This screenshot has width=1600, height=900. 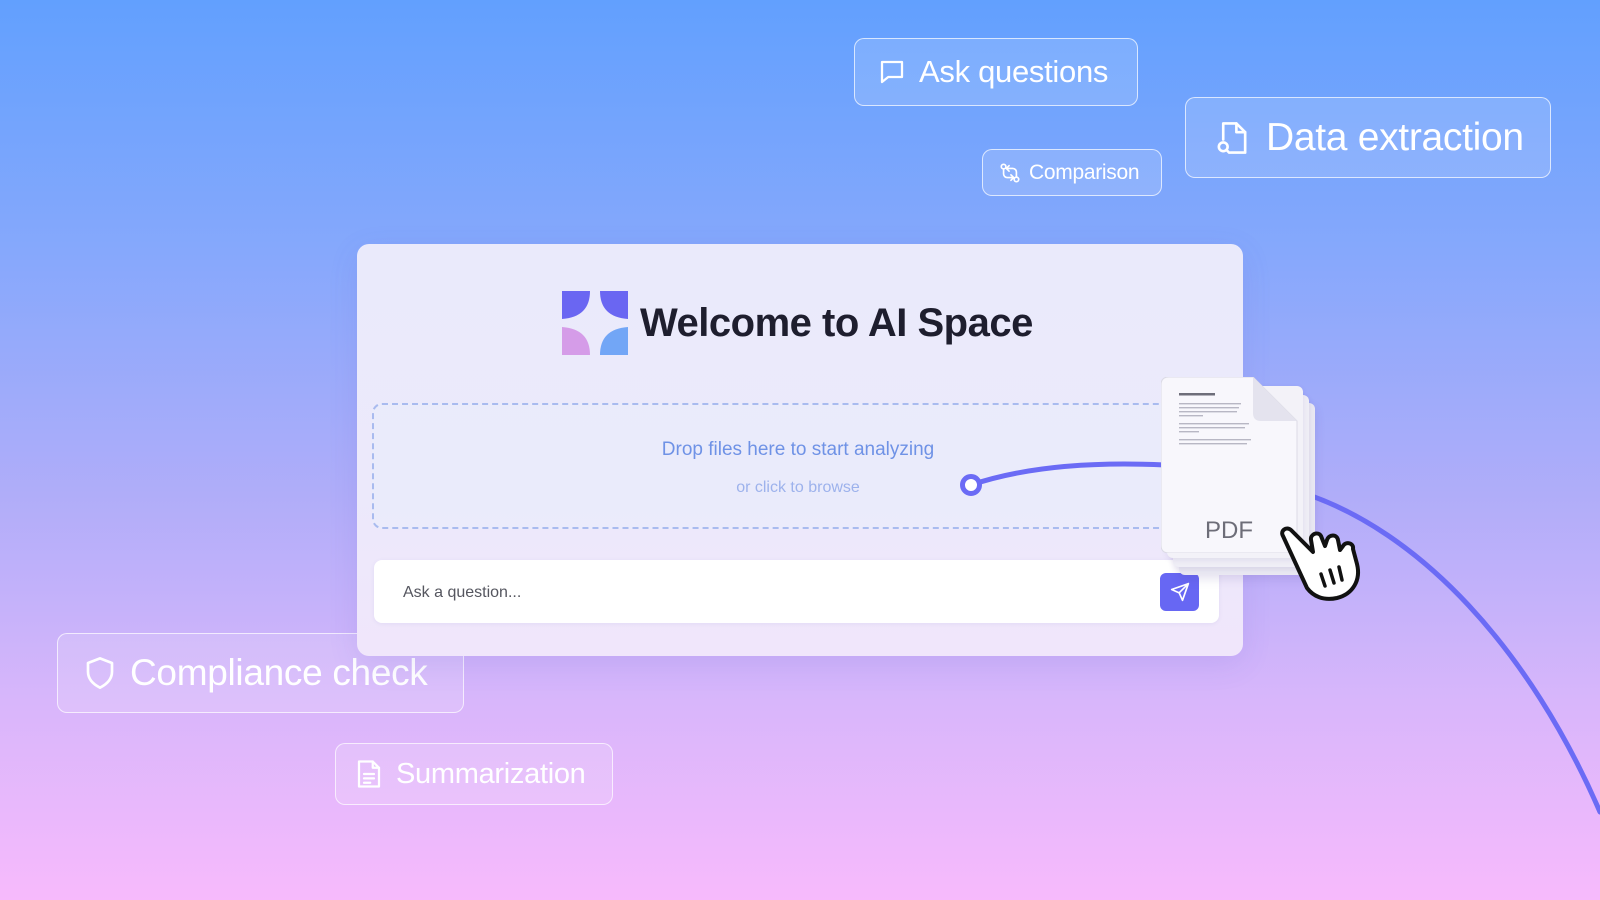 I want to click on pdf-file-type-label: PDF, so click(x=1229, y=530).